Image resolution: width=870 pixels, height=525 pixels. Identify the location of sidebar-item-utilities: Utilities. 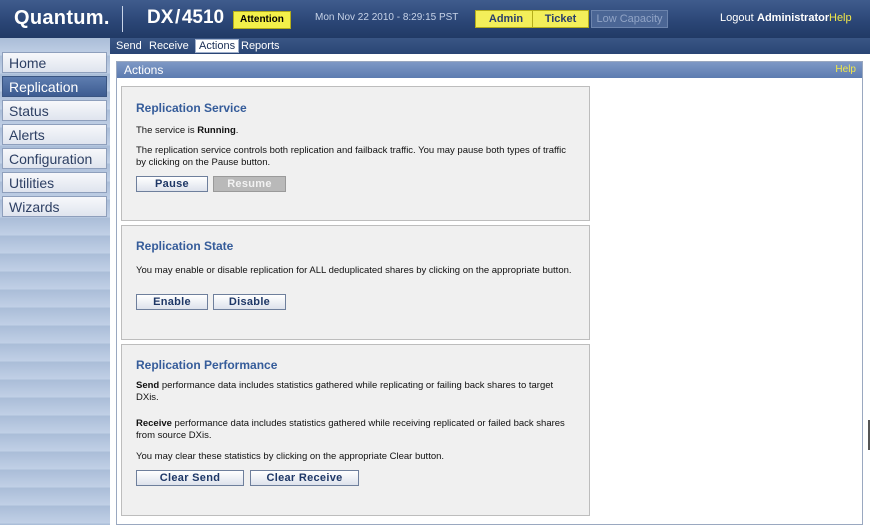
(54, 182).